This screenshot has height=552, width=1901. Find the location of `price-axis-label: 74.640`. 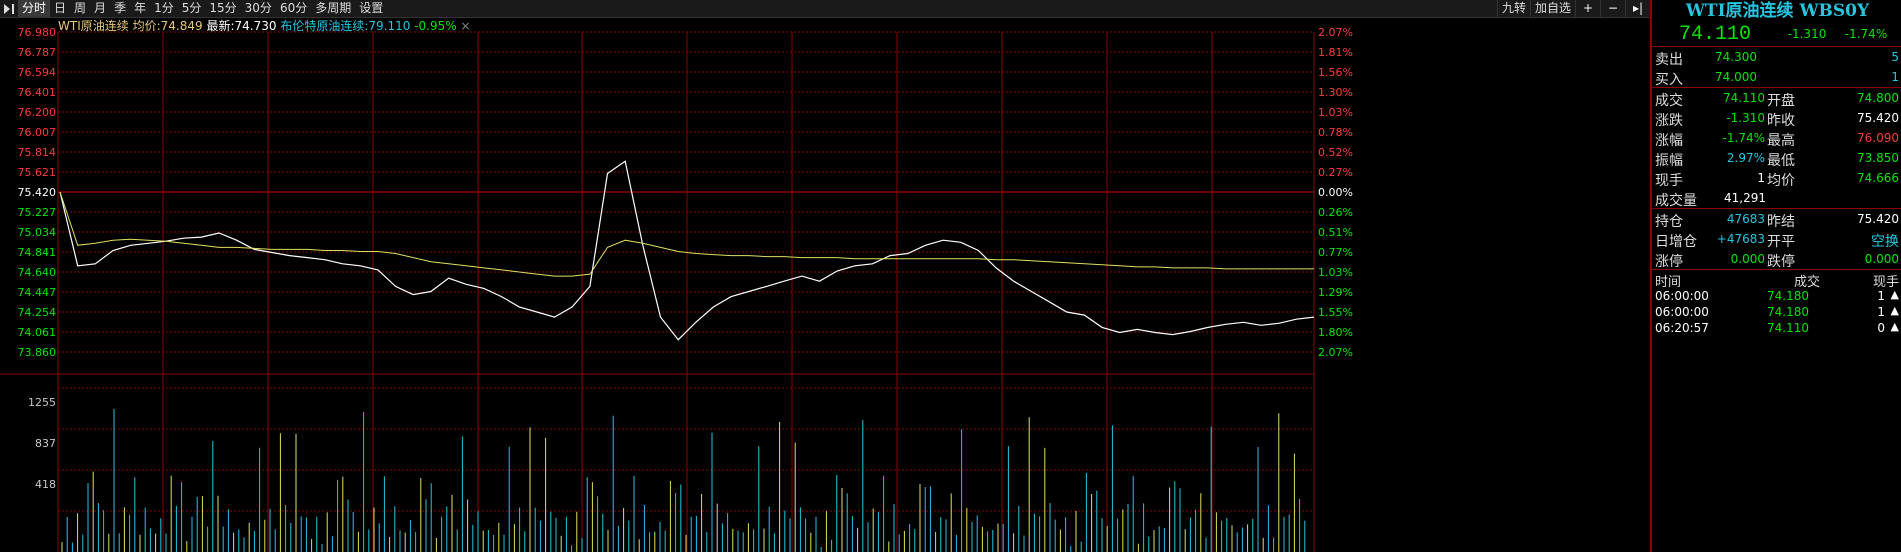

price-axis-label: 74.640 is located at coordinates (37, 272).